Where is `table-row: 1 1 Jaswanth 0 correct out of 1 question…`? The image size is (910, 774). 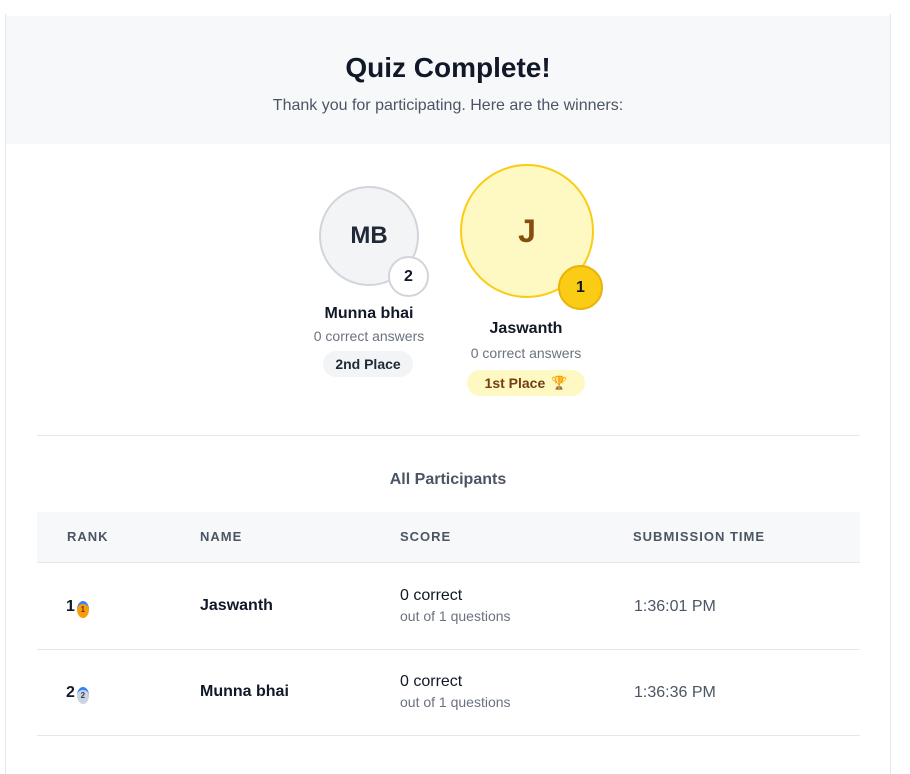 table-row: 1 1 Jaswanth 0 correct out of 1 question… is located at coordinates (448, 606).